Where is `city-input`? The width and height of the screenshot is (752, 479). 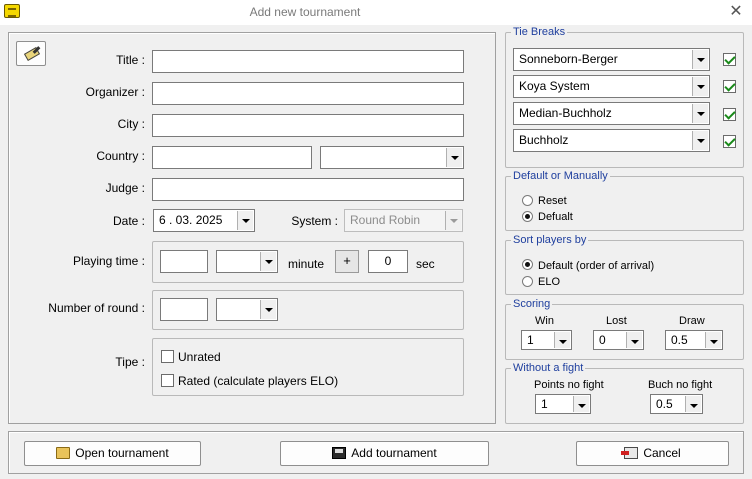
city-input is located at coordinates (308, 125).